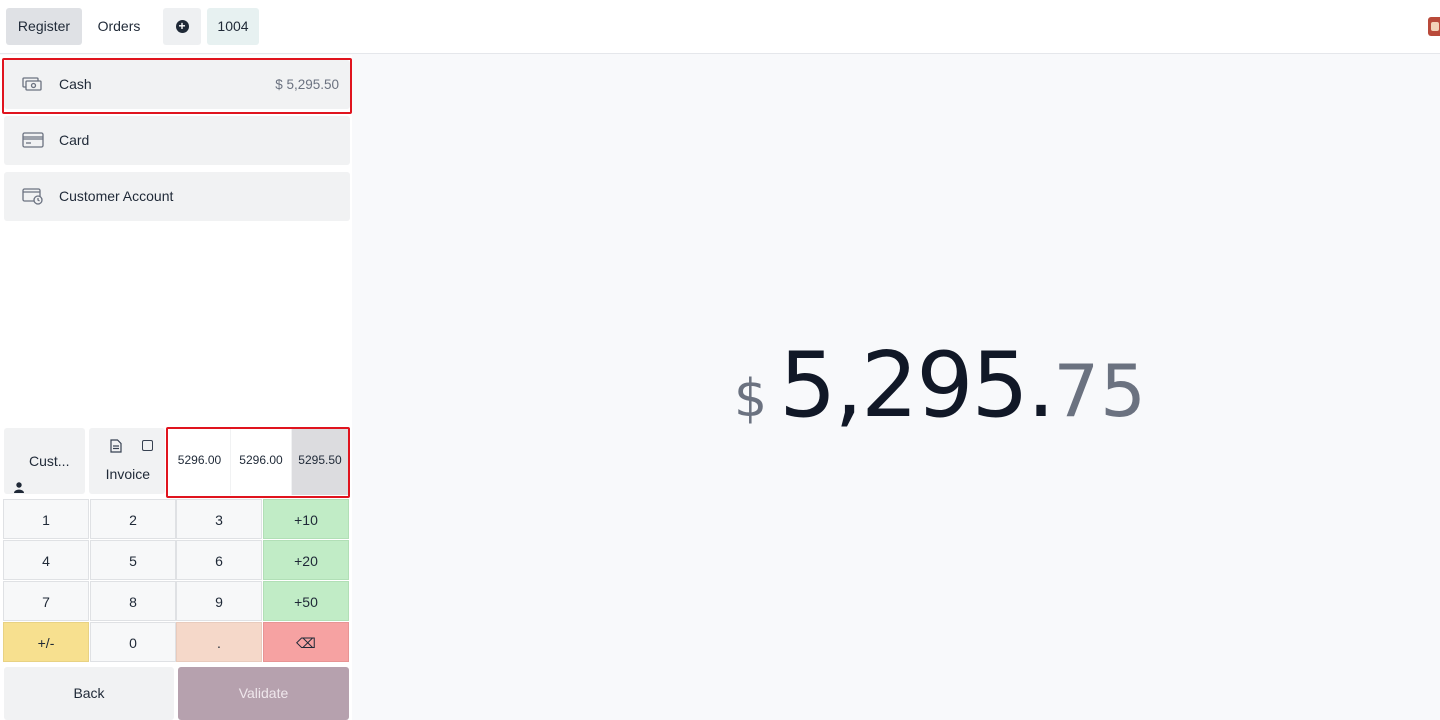 This screenshot has height=720, width=1440. I want to click on invoice-checkbox, so click(147, 445).